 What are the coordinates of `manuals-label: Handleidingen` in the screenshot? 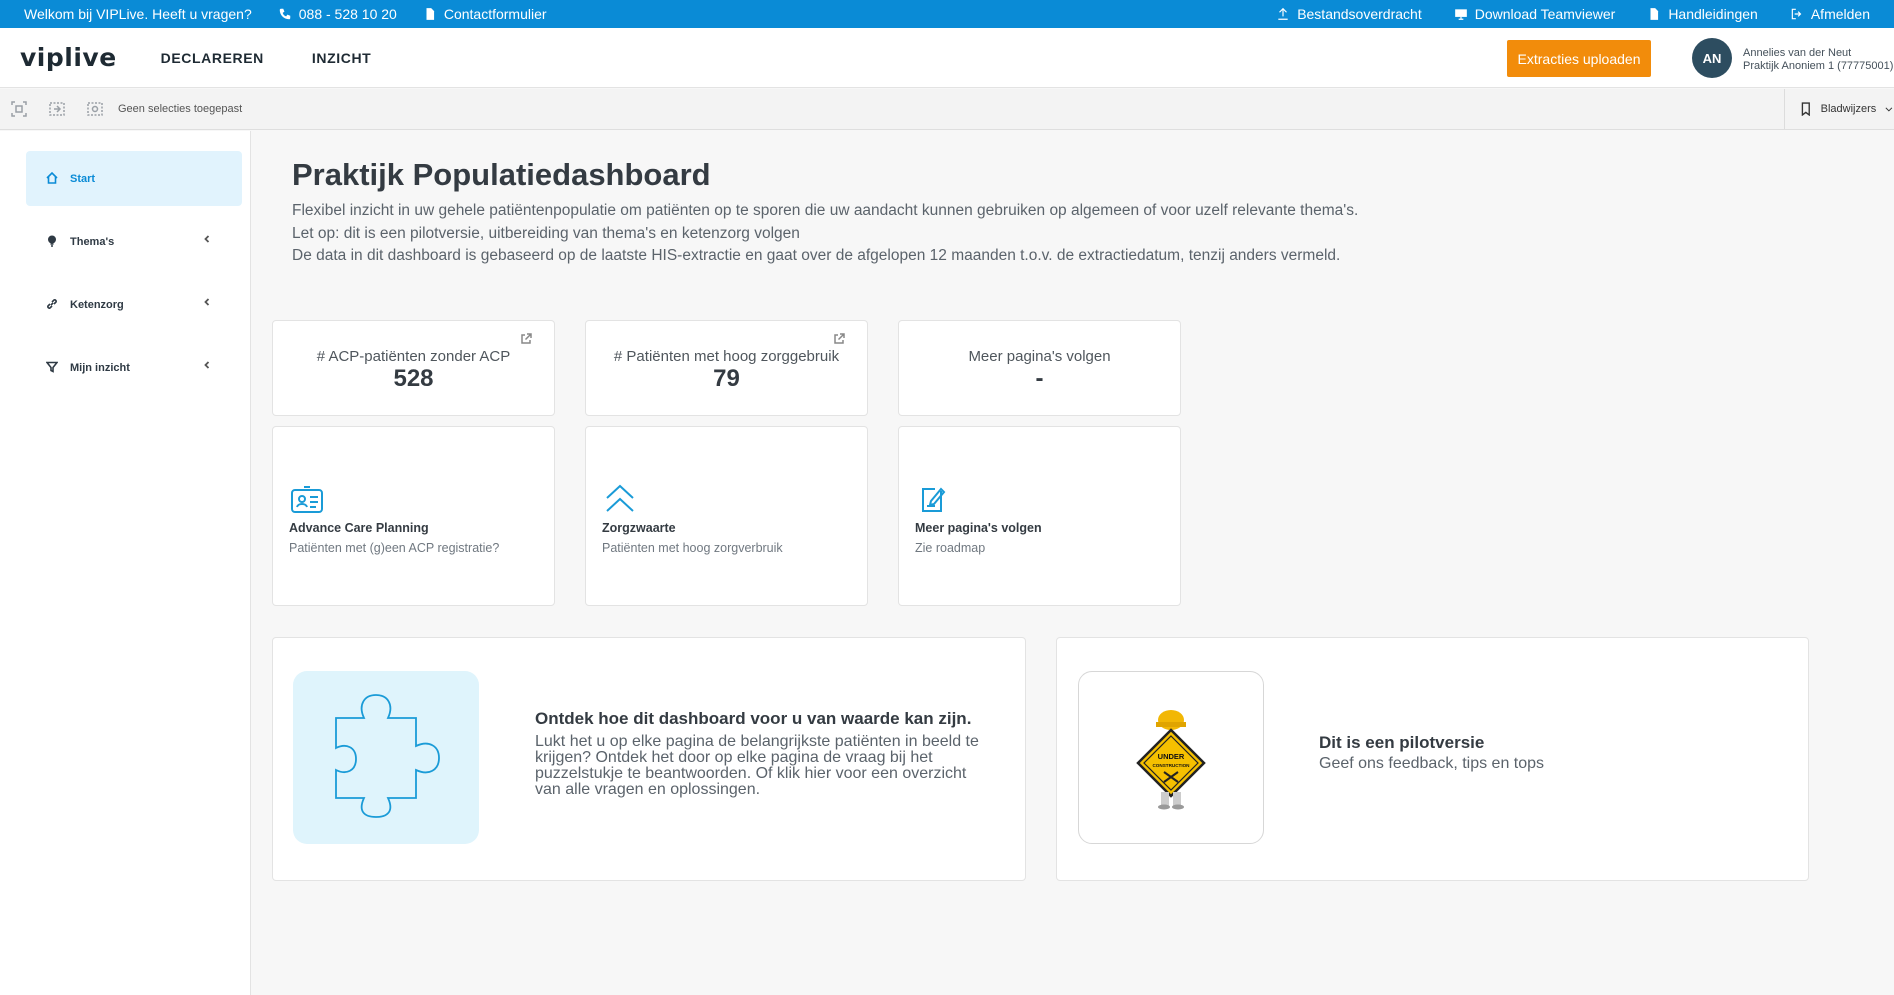 It's located at (1713, 14).